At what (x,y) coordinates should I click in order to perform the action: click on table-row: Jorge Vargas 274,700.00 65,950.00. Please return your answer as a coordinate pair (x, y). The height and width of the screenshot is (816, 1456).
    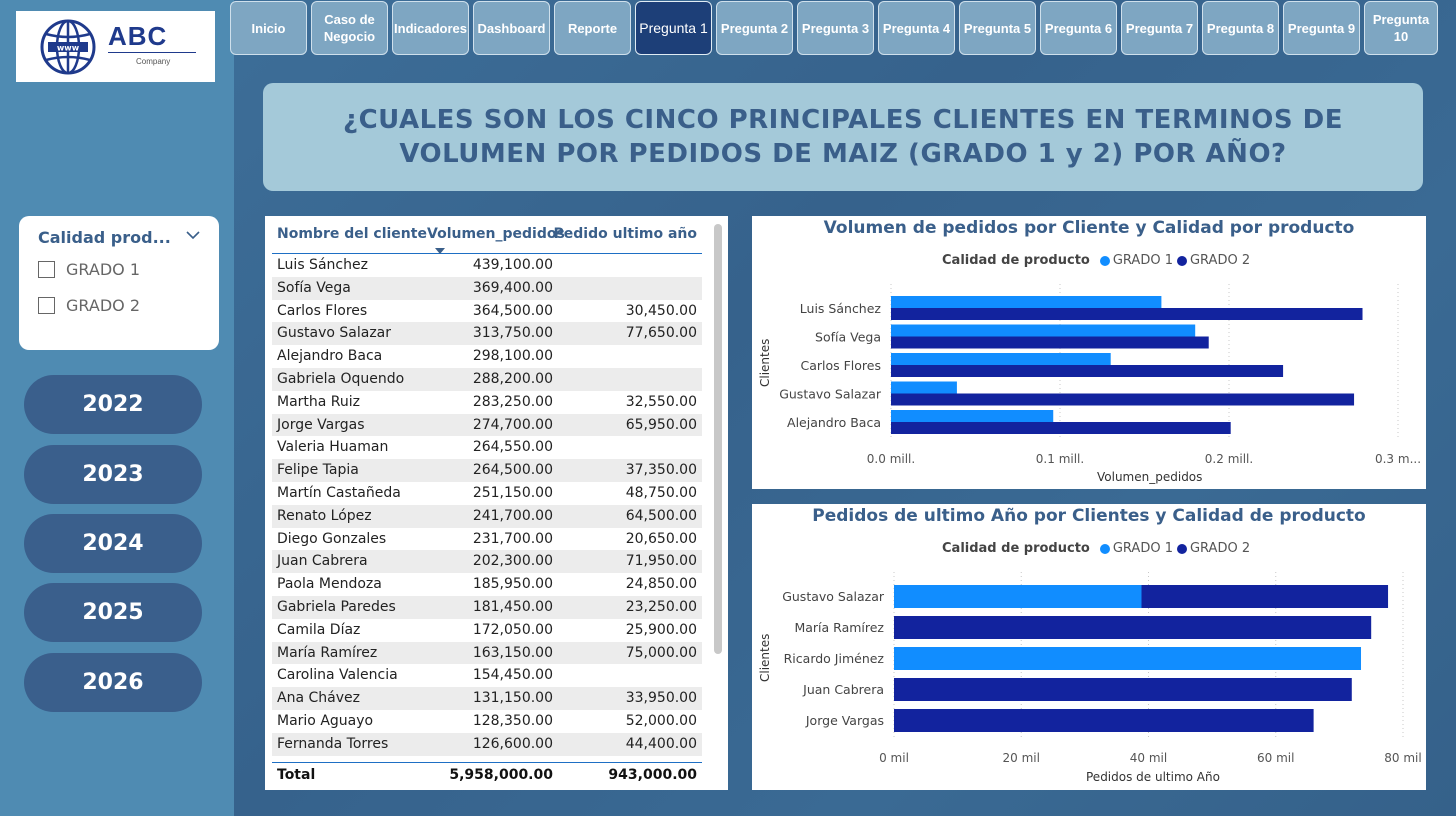
    Looking at the image, I should click on (487, 425).